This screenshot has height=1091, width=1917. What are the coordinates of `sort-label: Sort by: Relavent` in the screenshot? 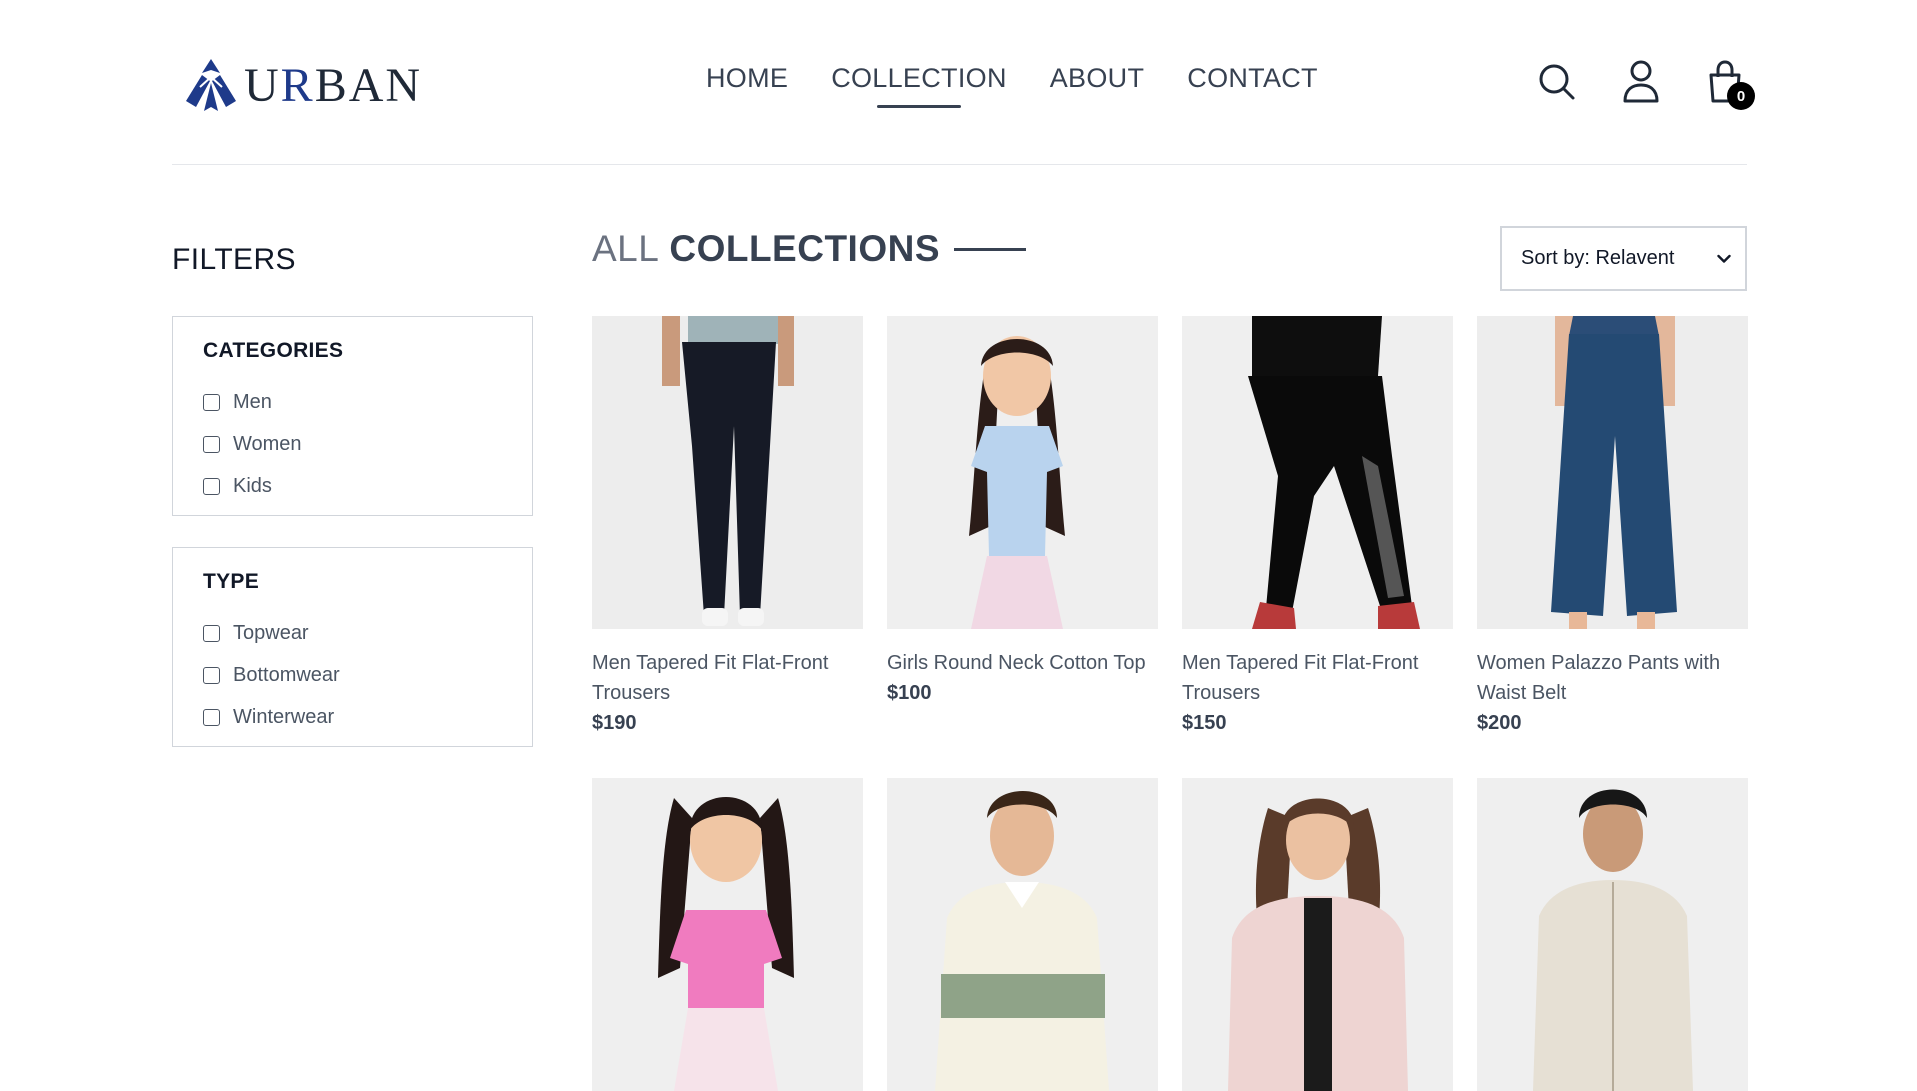 It's located at (1598, 258).